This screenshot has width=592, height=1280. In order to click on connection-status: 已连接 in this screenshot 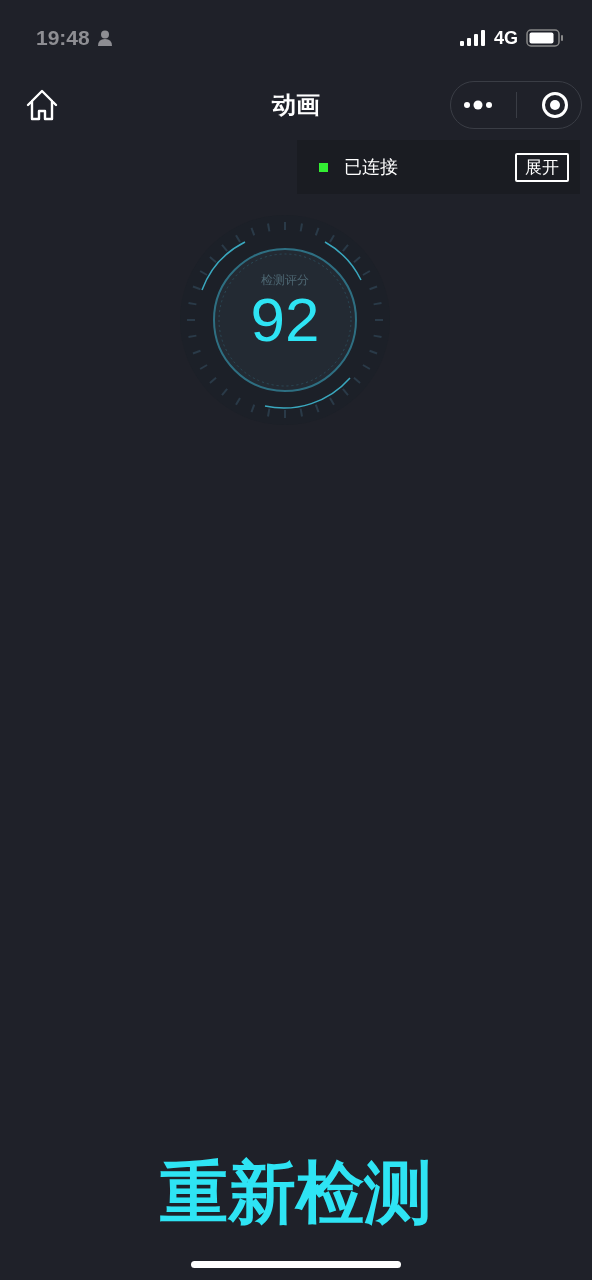, I will do `click(371, 167)`.